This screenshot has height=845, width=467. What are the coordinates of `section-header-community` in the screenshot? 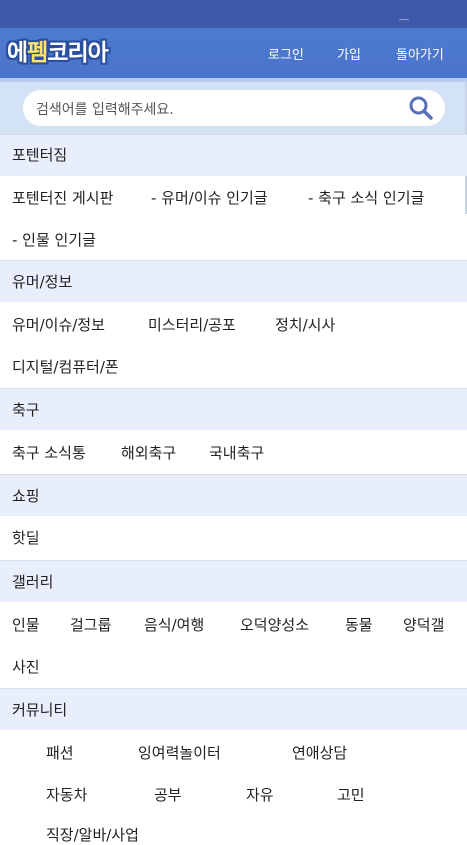 It's located at (233, 709).